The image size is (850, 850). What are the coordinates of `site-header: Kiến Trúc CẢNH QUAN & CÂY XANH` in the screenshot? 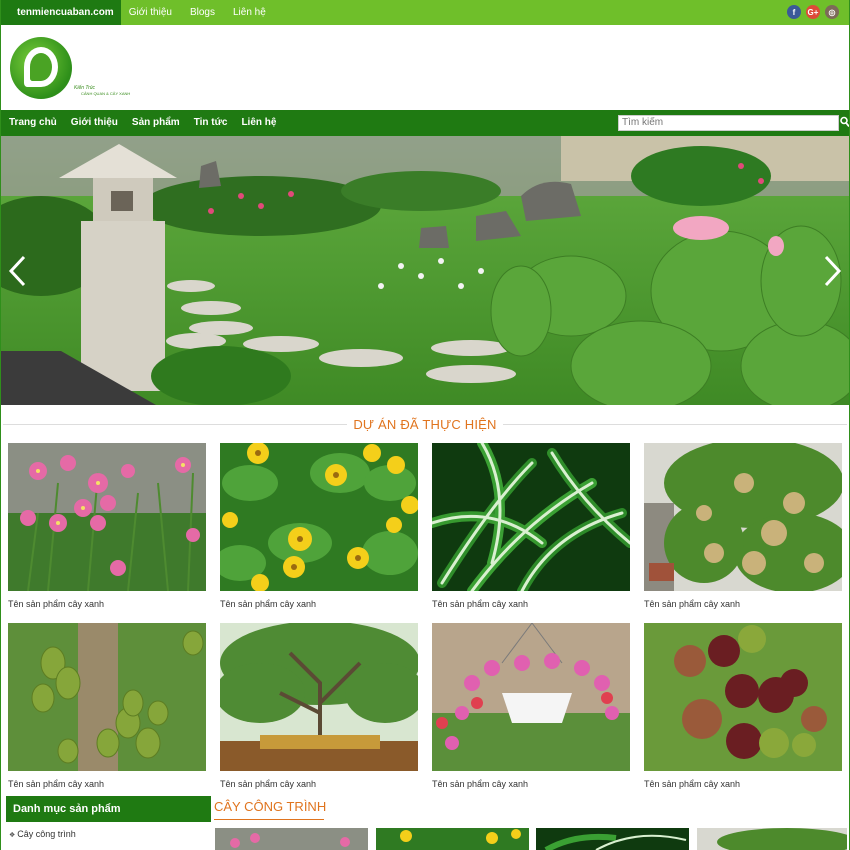 It's located at (425, 67).